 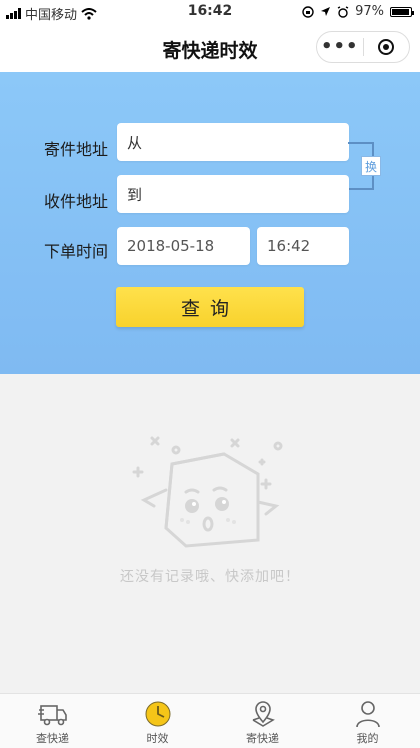 I want to click on time-picker: 16:42, so click(x=303, y=246).